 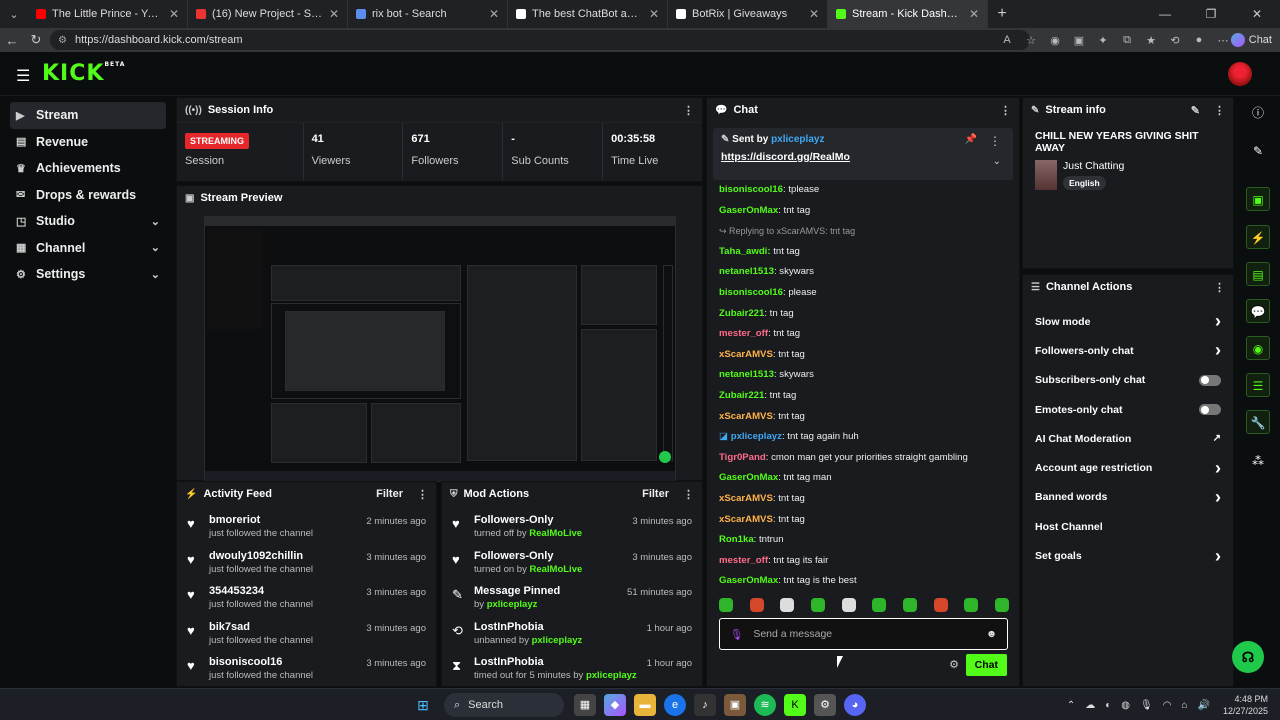 I want to click on stream-info-menu-icon: ⋮, so click(x=1219, y=110).